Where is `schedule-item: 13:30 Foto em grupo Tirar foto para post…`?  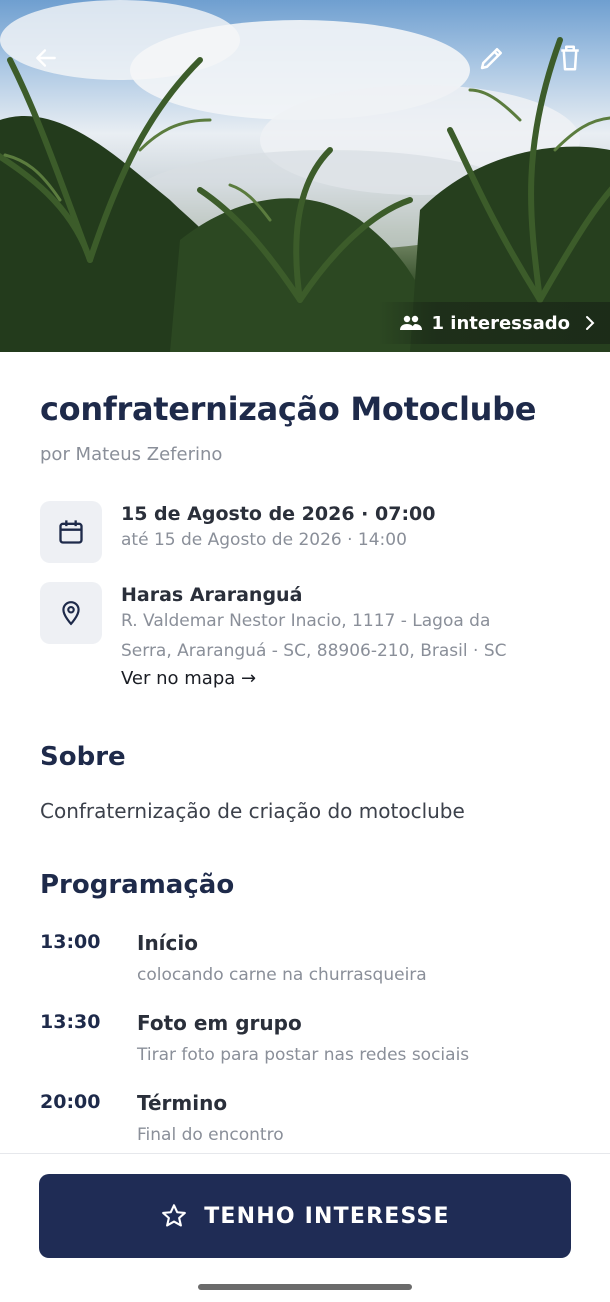 schedule-item: 13:30 Foto em grupo Tirar foto para post… is located at coordinates (310, 1046).